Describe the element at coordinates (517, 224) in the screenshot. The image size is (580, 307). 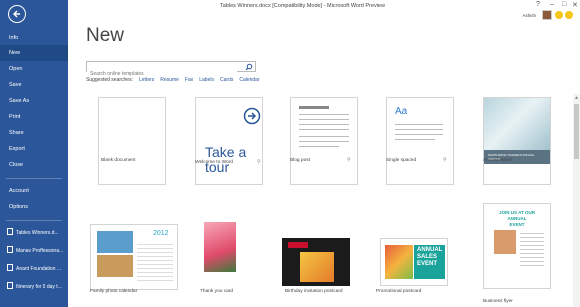
I see `flyer-line: EVENT` at that location.